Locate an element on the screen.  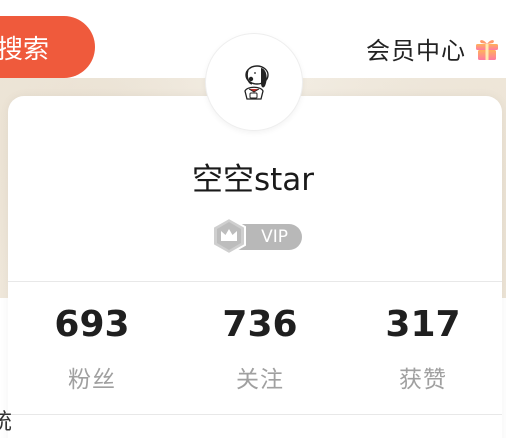
member-center-label: 会员中心 is located at coordinates (416, 50).